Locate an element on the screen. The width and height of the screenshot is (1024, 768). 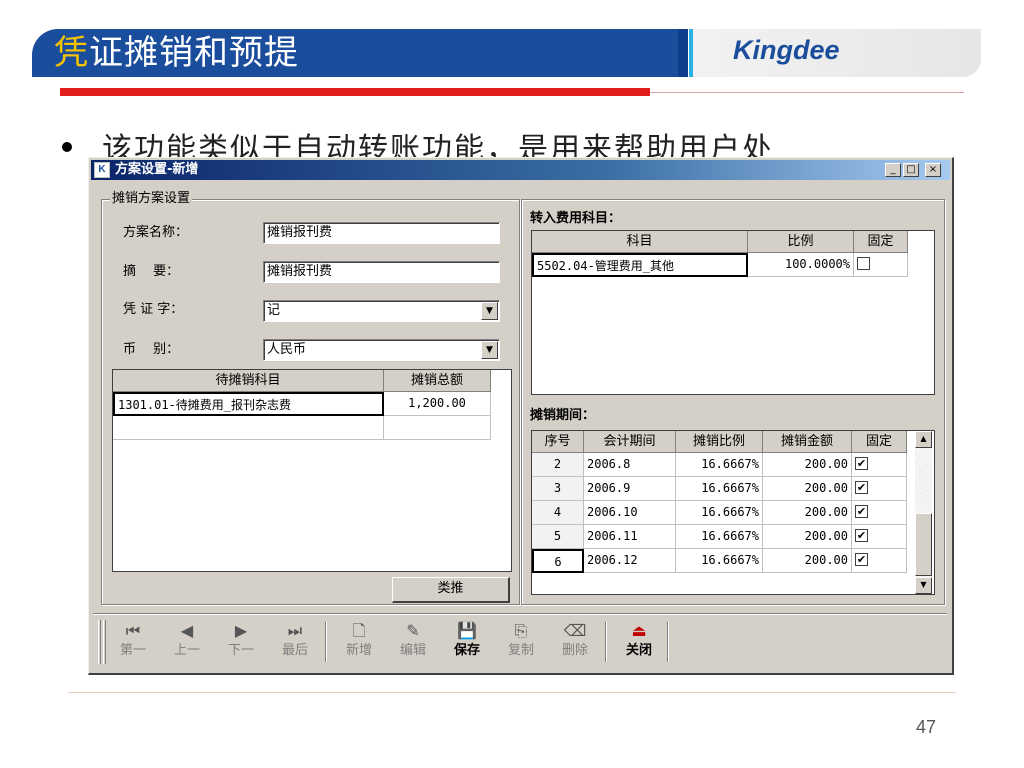
new-document-icon: 🗋 is located at coordinates (359, 630).